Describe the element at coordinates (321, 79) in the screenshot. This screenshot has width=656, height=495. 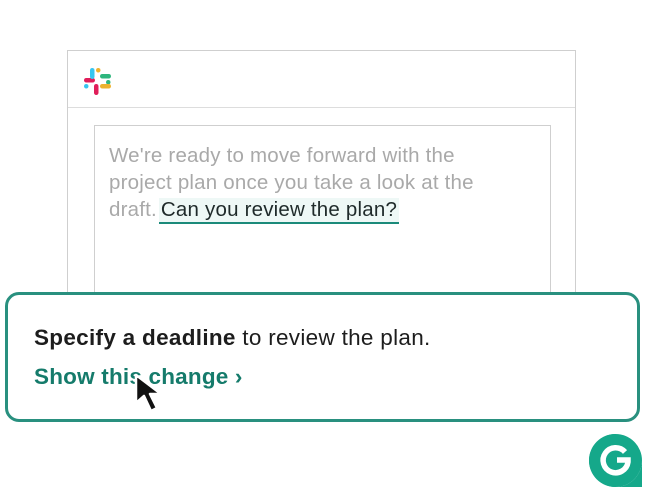
I see `window-header` at that location.